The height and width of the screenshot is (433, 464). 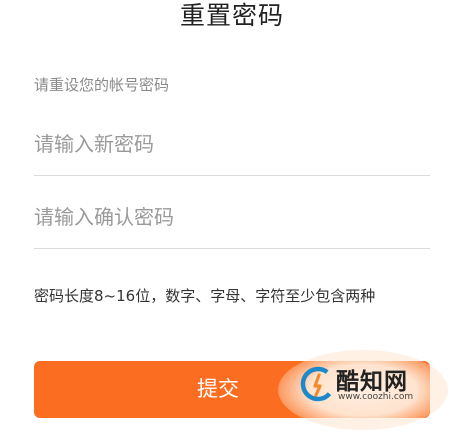 What do you see at coordinates (205, 296) in the screenshot?
I see `password-rule-hint: 密码长度8~16位，数字、字母、字符至少包含两种` at bounding box center [205, 296].